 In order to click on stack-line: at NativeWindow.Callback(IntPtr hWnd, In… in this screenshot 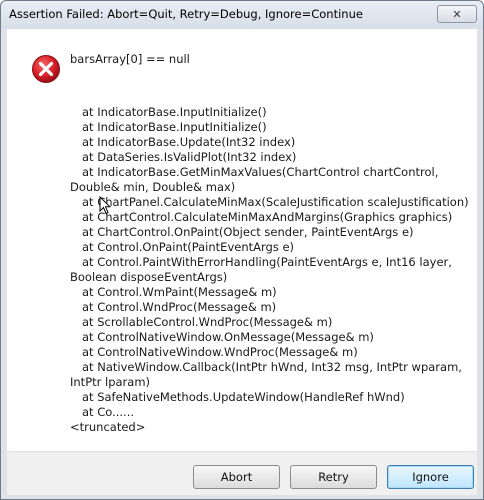, I will do `click(272, 367)`.